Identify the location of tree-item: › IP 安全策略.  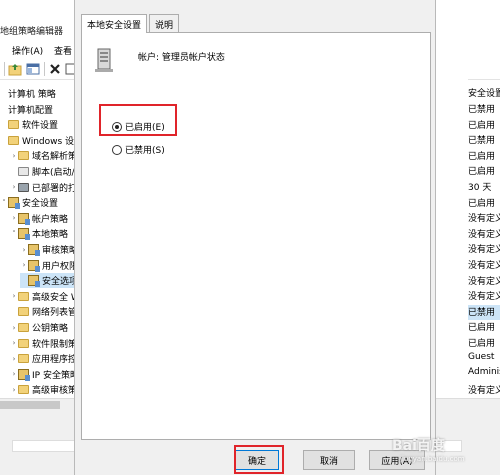
(43, 374).